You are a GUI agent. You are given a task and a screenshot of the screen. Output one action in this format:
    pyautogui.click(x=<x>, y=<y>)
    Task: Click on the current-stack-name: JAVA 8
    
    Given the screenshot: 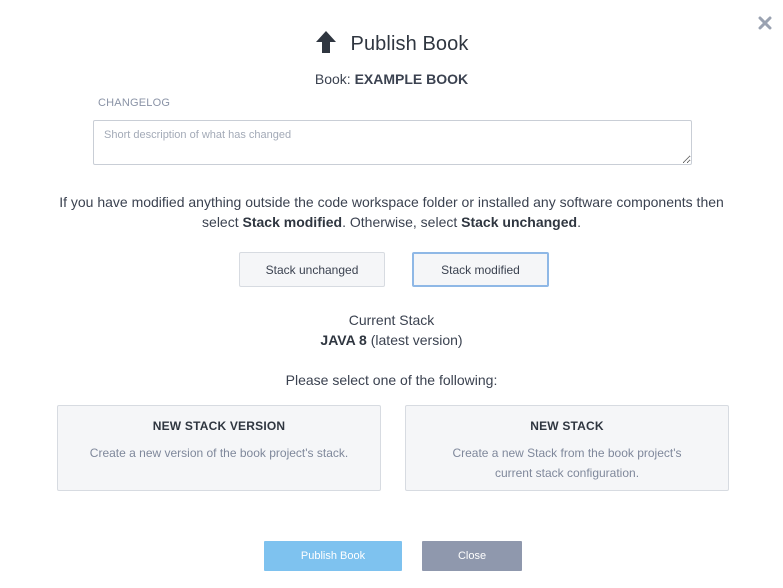 What is the action you would take?
    pyautogui.click(x=343, y=340)
    